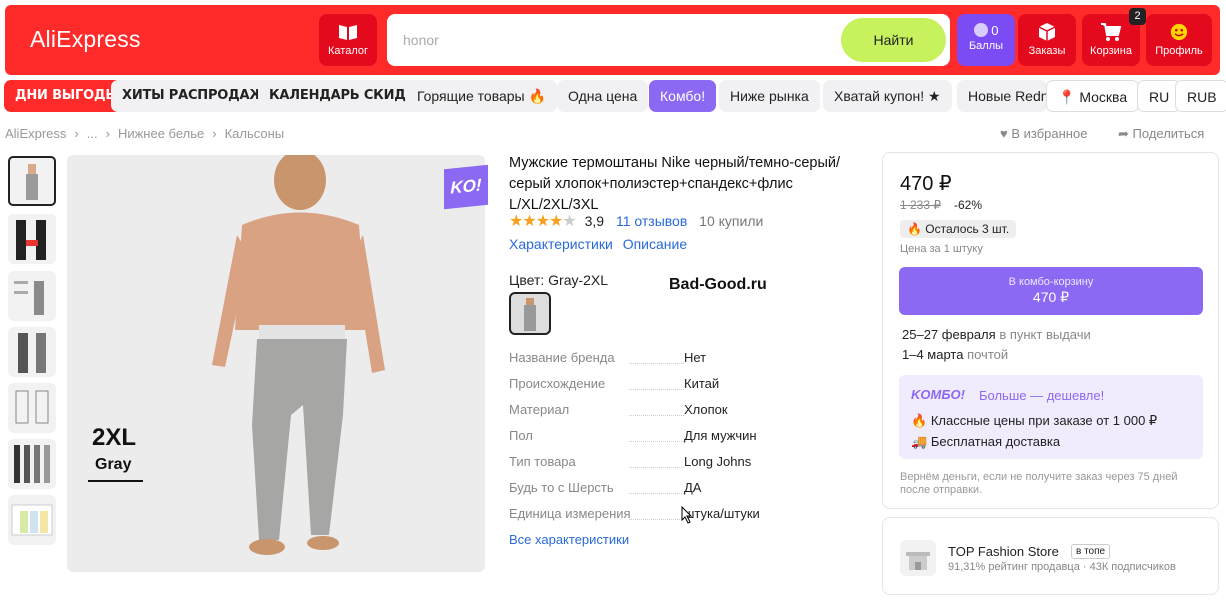  What do you see at coordinates (651, 221) in the screenshot?
I see `reviews-link: 11 отзывов` at bounding box center [651, 221].